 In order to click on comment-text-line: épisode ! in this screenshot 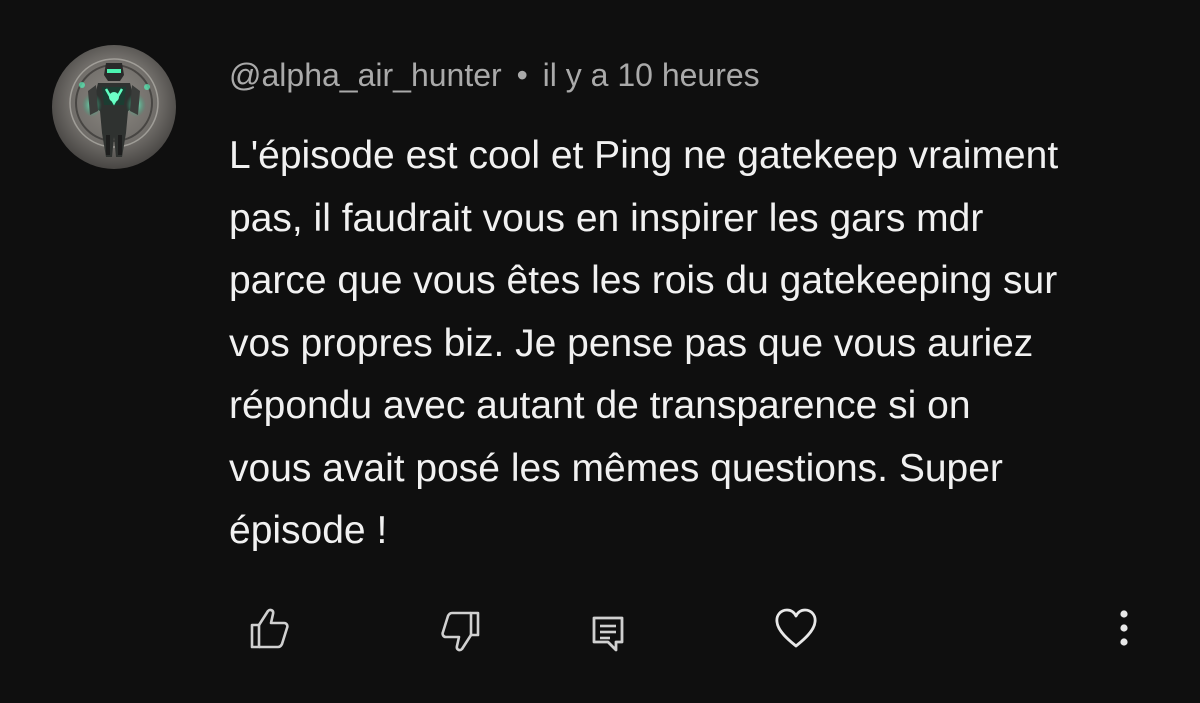, I will do `click(308, 530)`.